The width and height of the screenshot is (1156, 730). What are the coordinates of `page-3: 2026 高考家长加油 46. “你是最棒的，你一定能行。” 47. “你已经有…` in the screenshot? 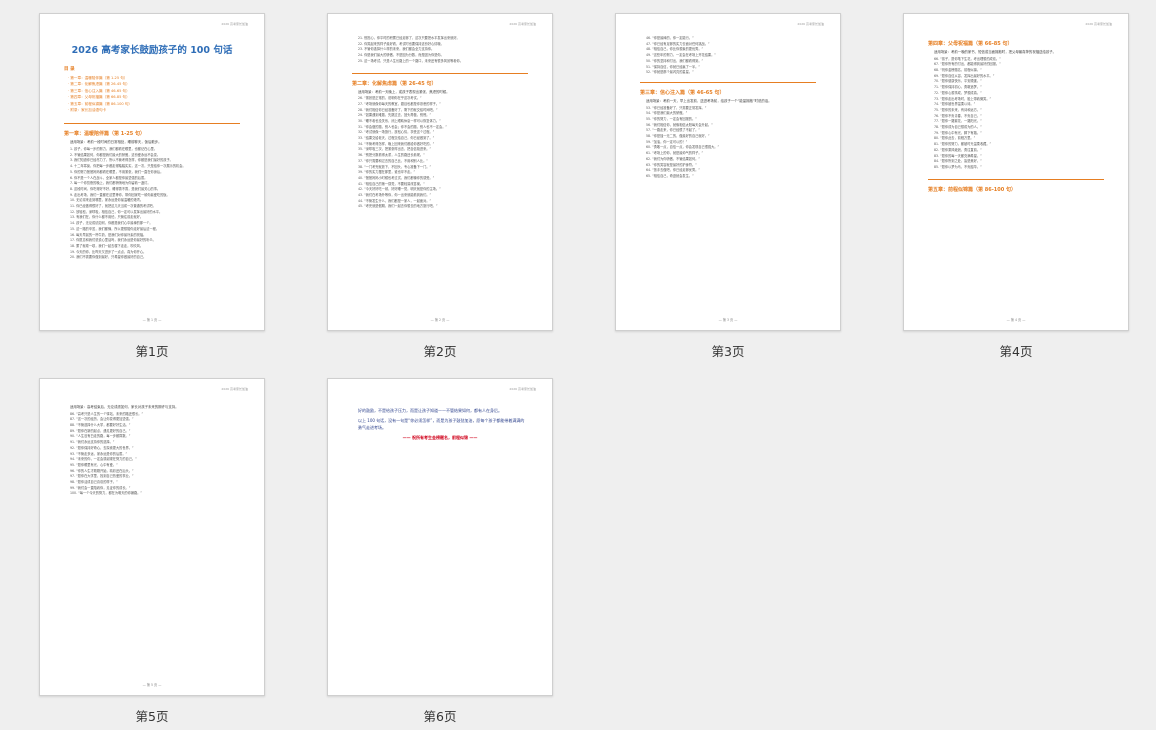 It's located at (728, 172).